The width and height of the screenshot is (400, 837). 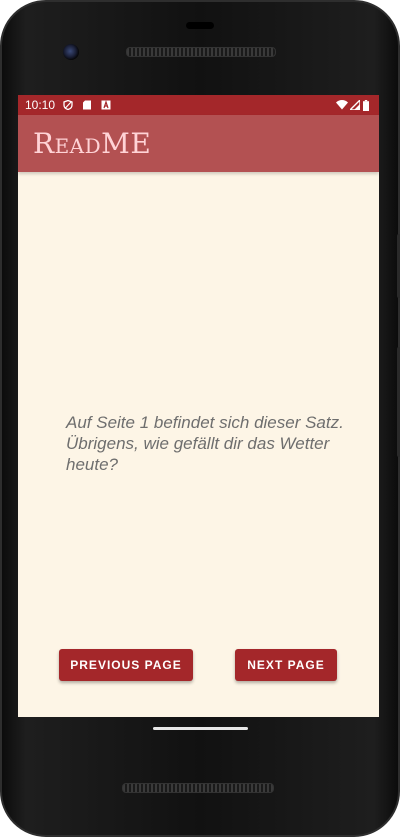 I want to click on top-sensor, so click(x=200, y=25).